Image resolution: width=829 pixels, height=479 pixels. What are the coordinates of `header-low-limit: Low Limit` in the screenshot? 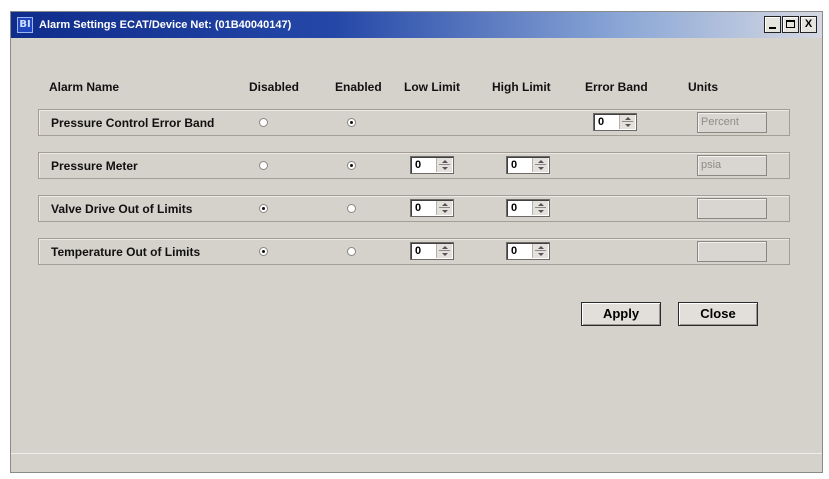 It's located at (432, 87).